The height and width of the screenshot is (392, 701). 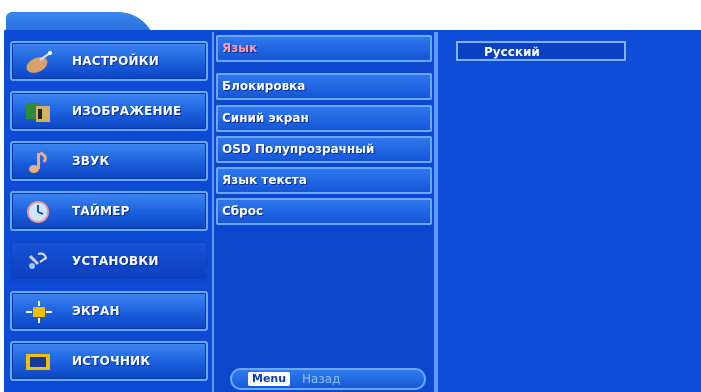 I want to click on language-value: Русский, so click(x=541, y=51).